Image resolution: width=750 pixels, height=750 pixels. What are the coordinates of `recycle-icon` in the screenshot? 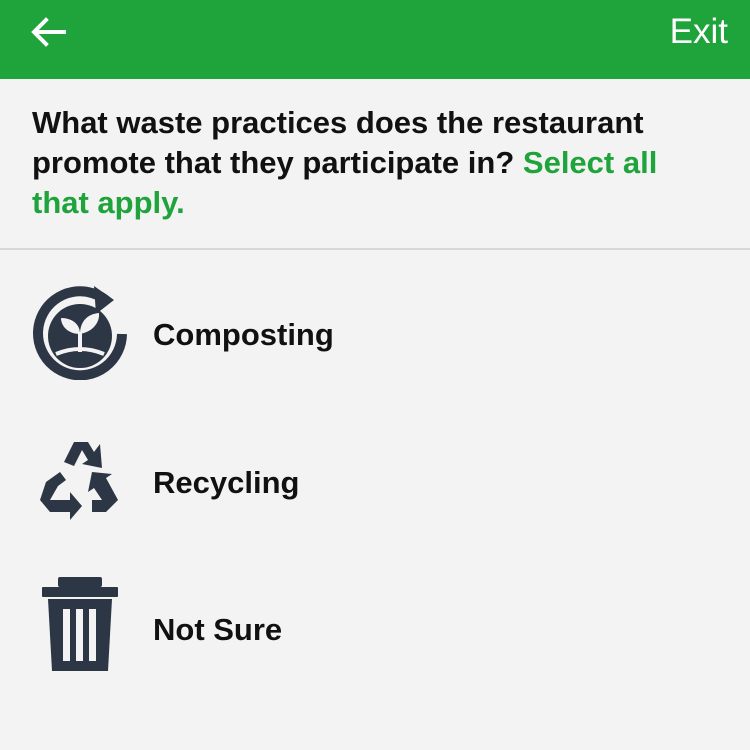 It's located at (79, 481).